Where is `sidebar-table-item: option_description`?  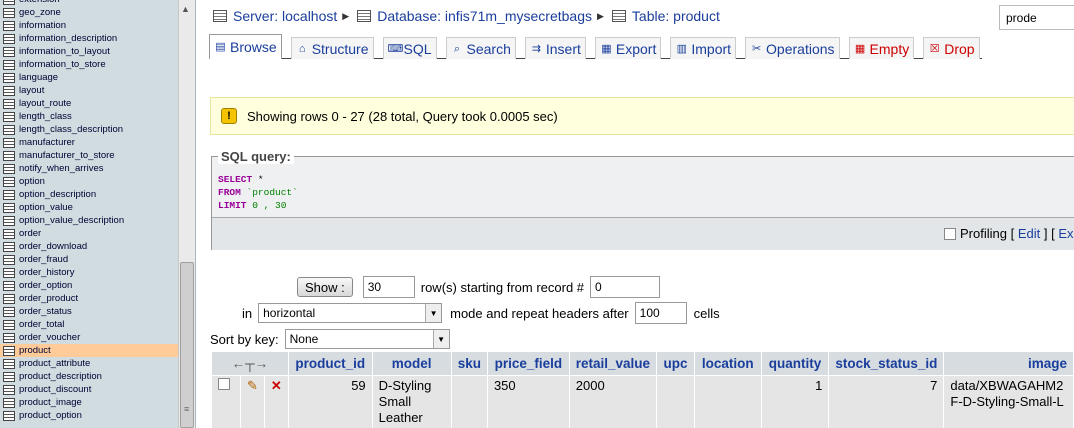
sidebar-table-item: option_description is located at coordinates (89, 194).